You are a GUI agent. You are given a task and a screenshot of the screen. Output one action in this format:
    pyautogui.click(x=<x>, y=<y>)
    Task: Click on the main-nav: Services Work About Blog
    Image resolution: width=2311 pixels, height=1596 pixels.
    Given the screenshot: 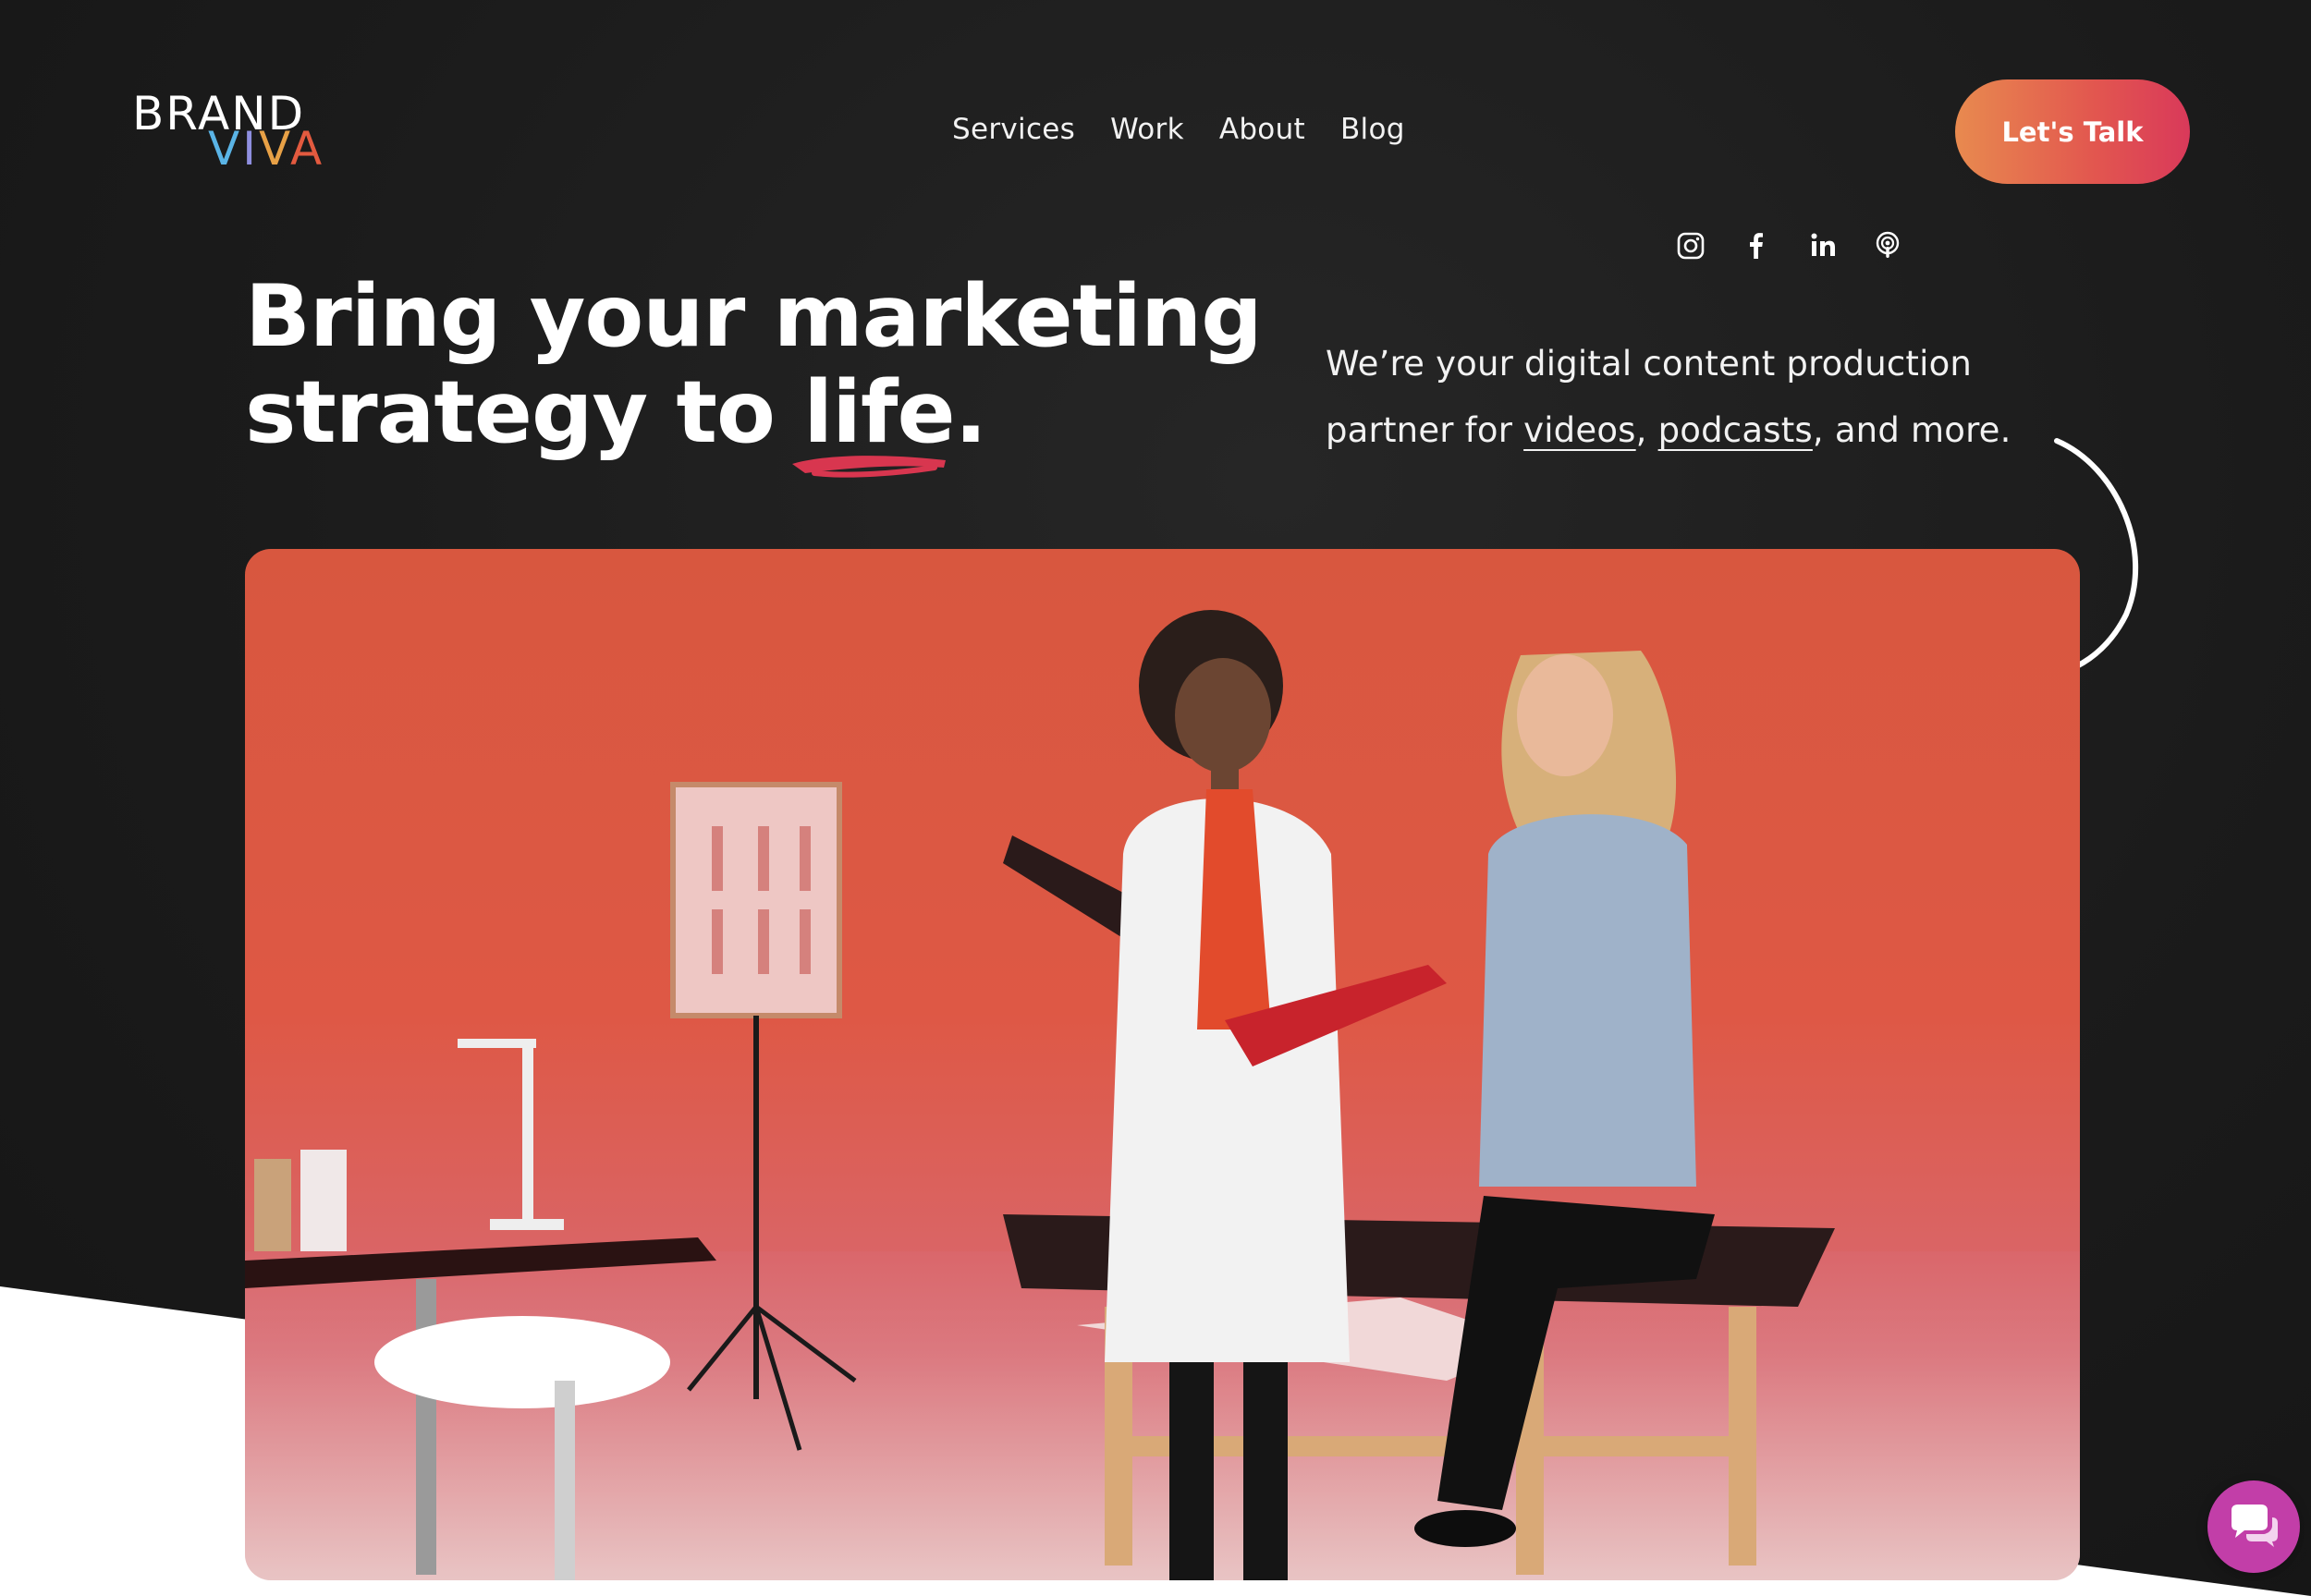 What is the action you would take?
    pyautogui.click(x=1178, y=129)
    